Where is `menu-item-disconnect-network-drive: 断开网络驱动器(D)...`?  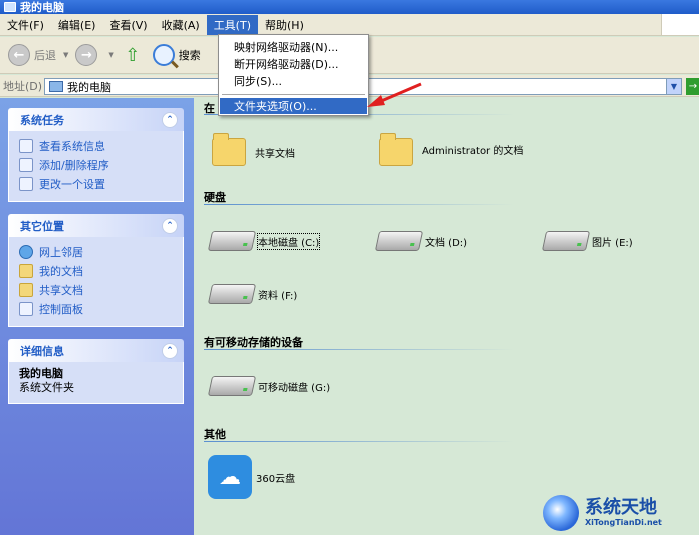
menu-item-disconnect-network-drive: 断开网络驱动器(D)... is located at coordinates (293, 64).